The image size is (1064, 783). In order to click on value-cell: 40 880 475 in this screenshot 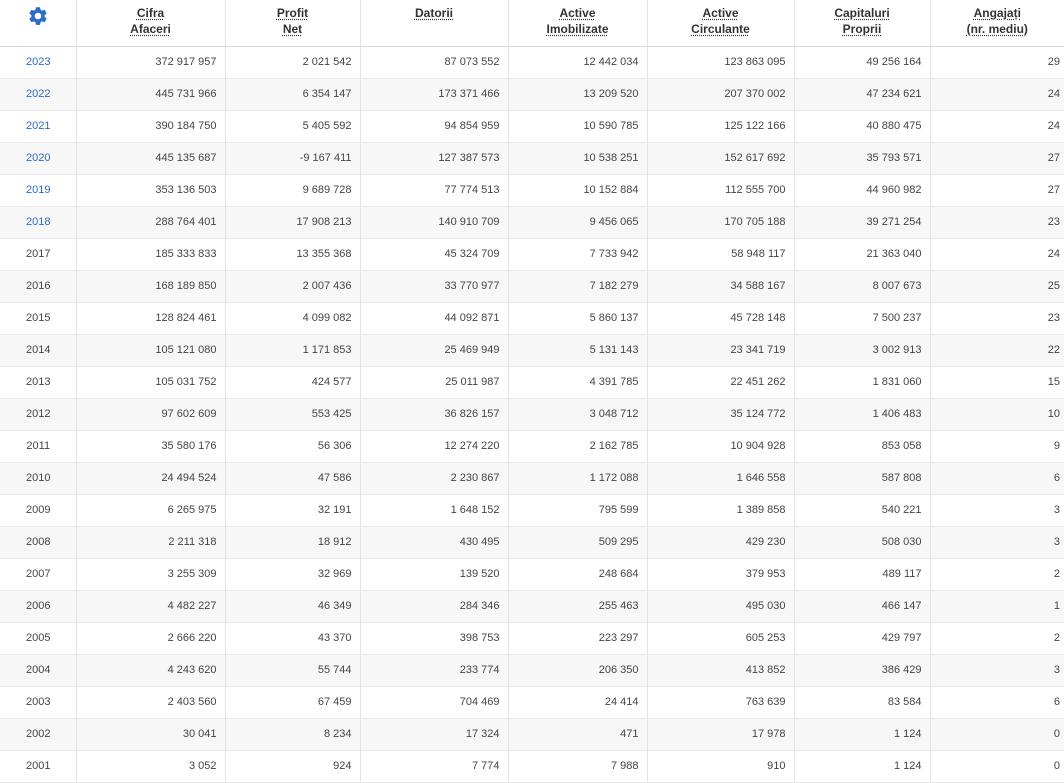, I will do `click(862, 126)`.